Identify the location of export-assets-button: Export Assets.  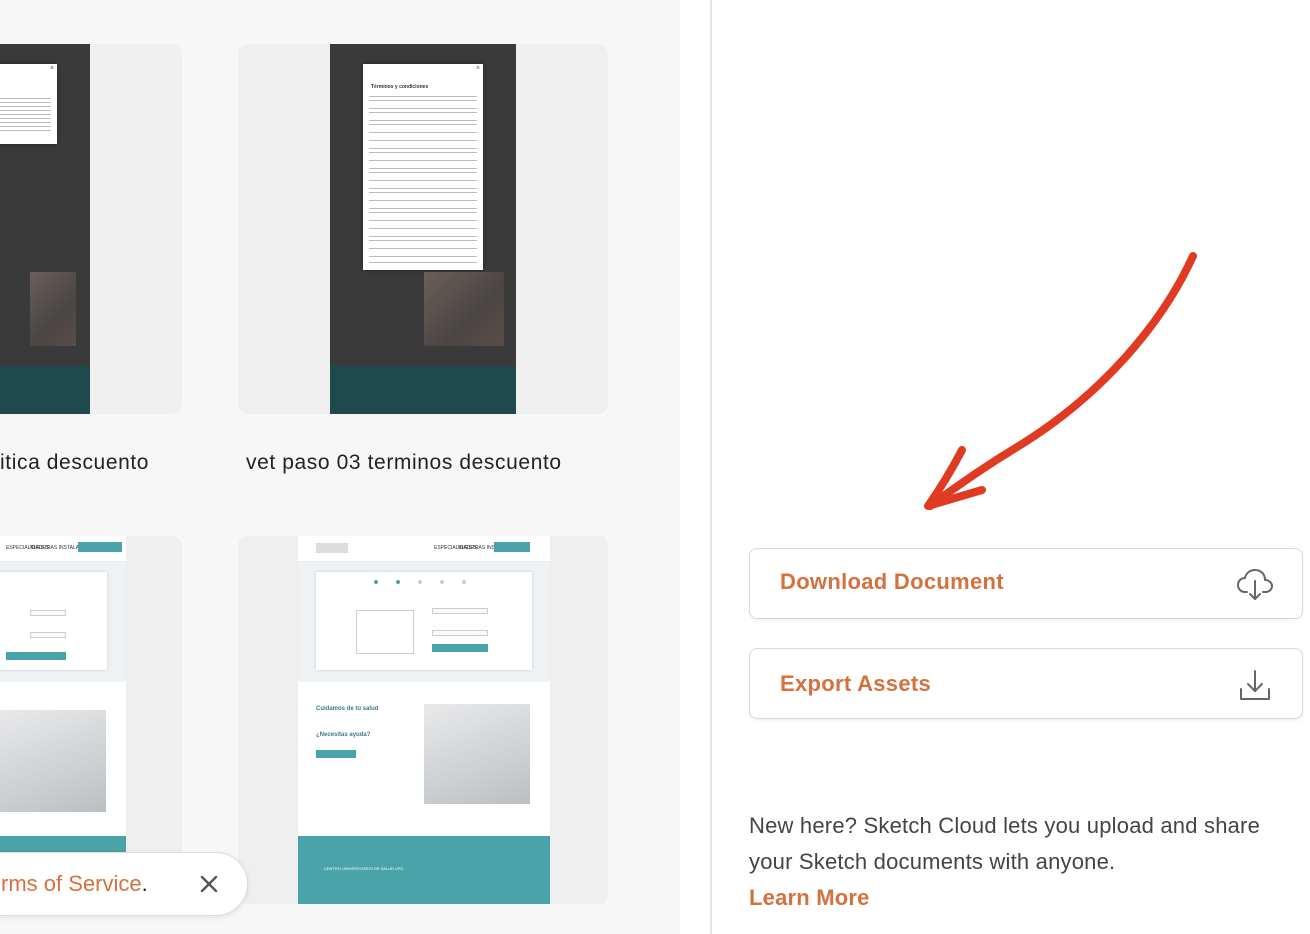
(1026, 683).